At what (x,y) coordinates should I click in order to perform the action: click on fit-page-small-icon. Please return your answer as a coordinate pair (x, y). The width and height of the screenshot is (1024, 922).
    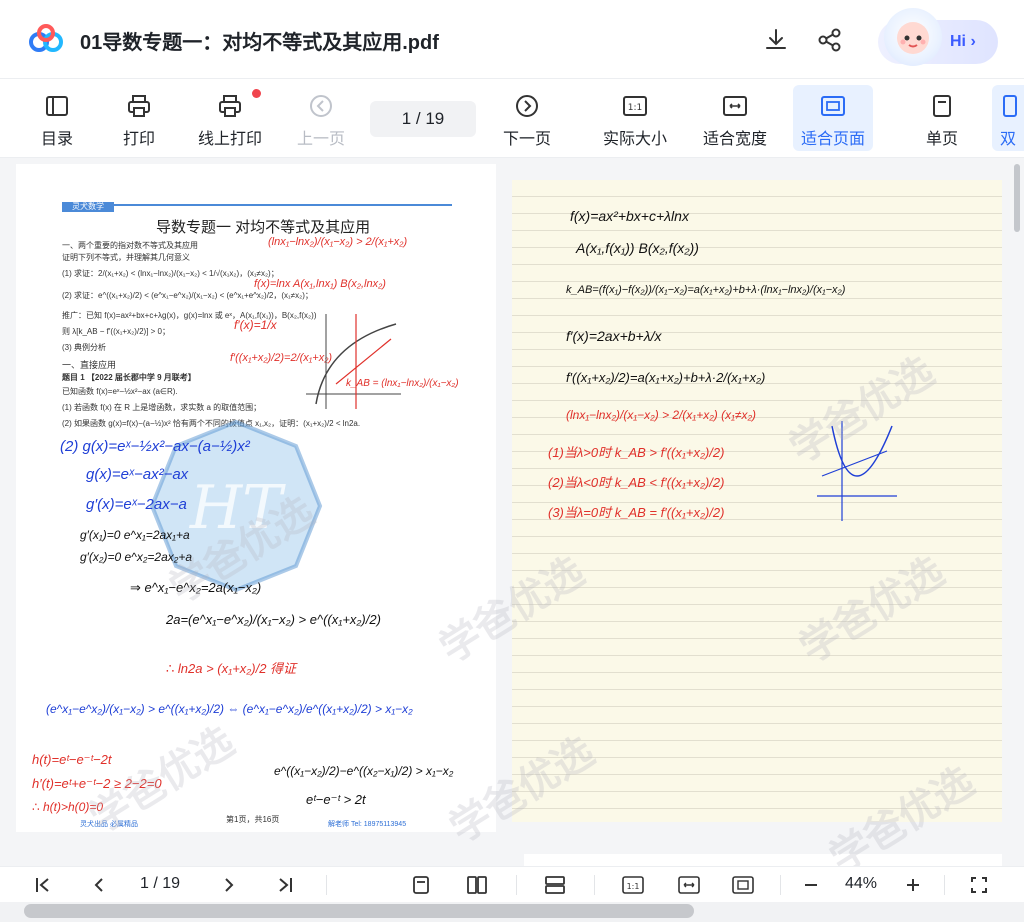
    Looking at the image, I should click on (743, 885).